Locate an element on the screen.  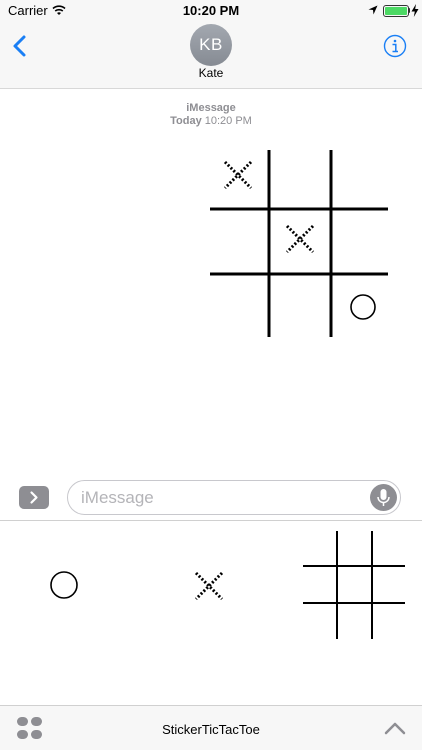
board-marks is located at coordinates (299, 240).